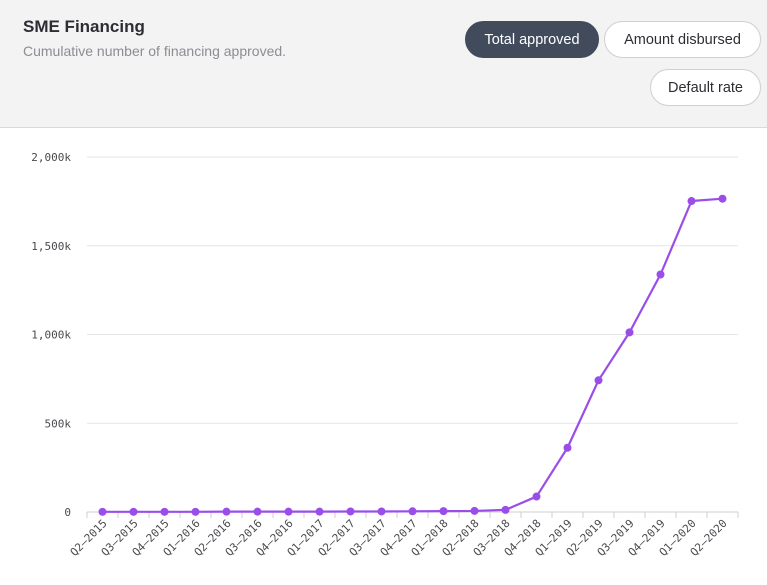 The width and height of the screenshot is (767, 585). I want to click on y-tick-label: 500k, so click(58, 423).